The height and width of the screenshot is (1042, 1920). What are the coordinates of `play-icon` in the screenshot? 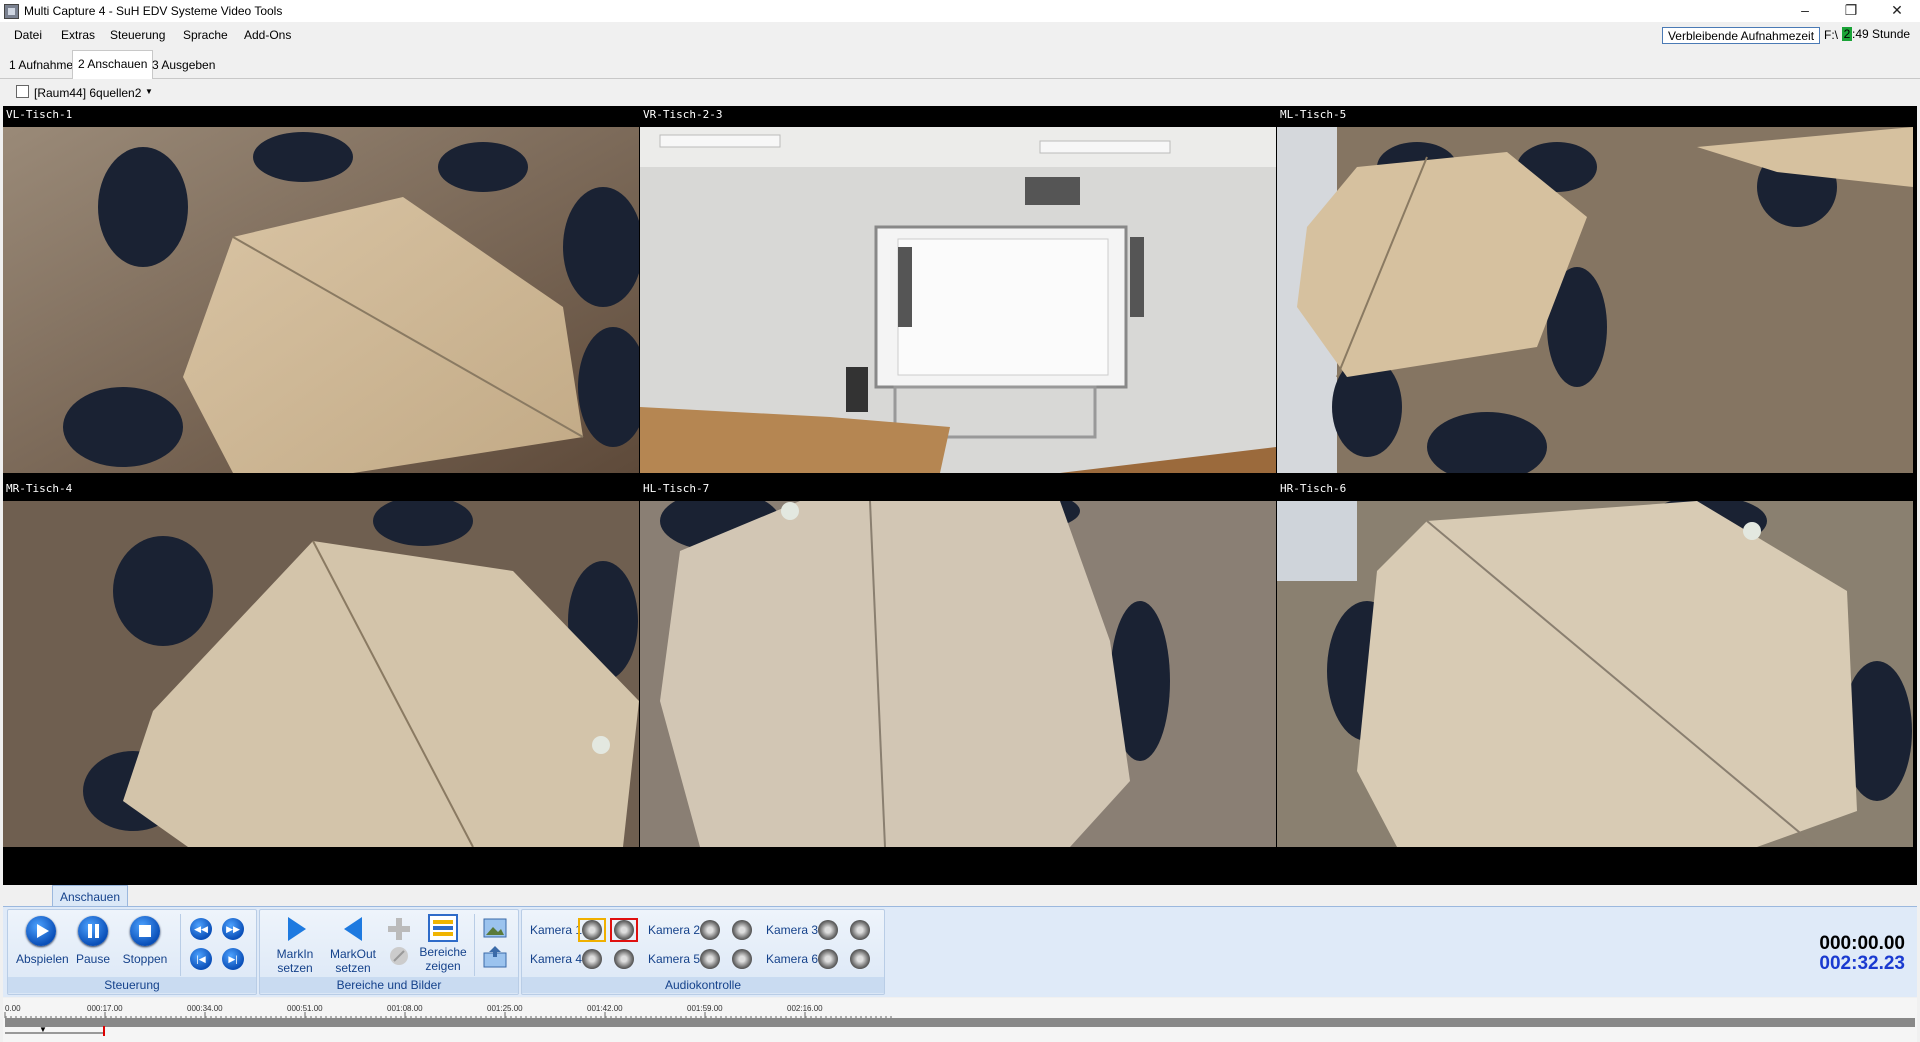 It's located at (41, 931).